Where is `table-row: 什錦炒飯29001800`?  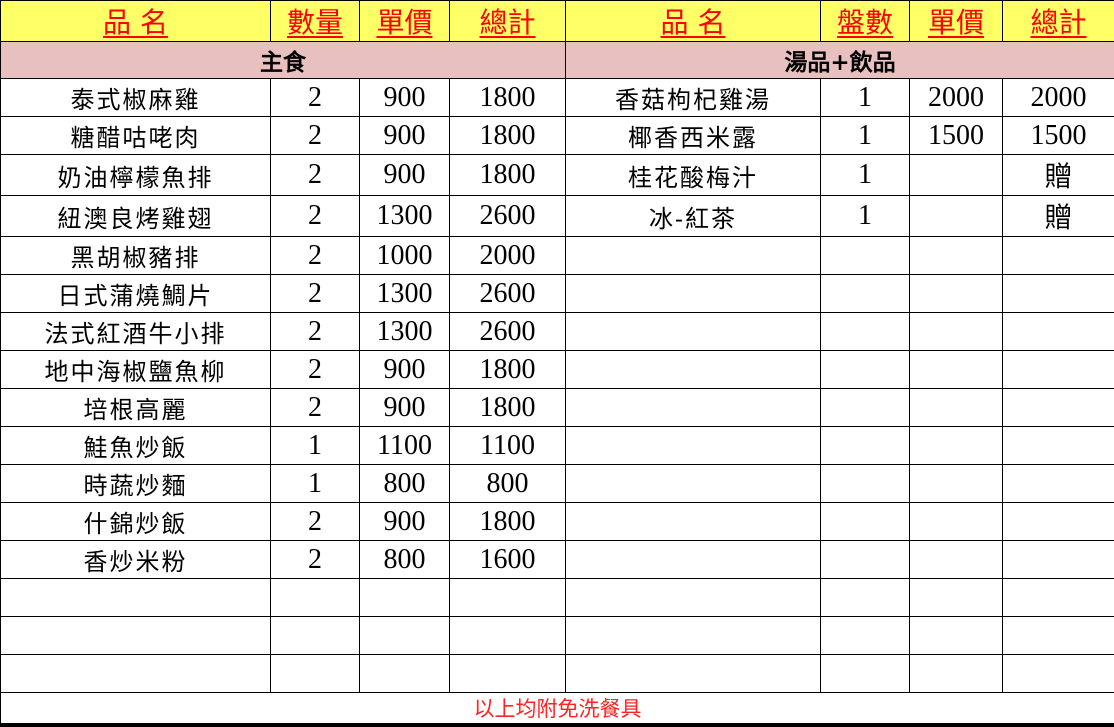 table-row: 什錦炒飯29001800 is located at coordinates (557, 522).